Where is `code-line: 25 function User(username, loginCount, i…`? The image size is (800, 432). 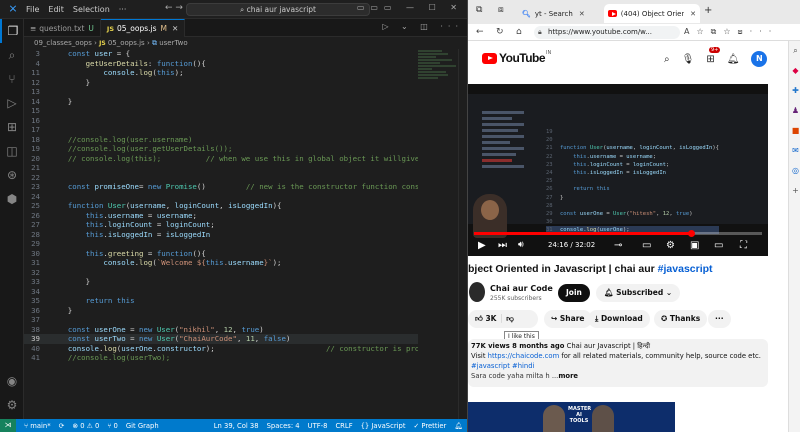
code-line: 25 function User(username, loginCount, i… is located at coordinates (221, 206).